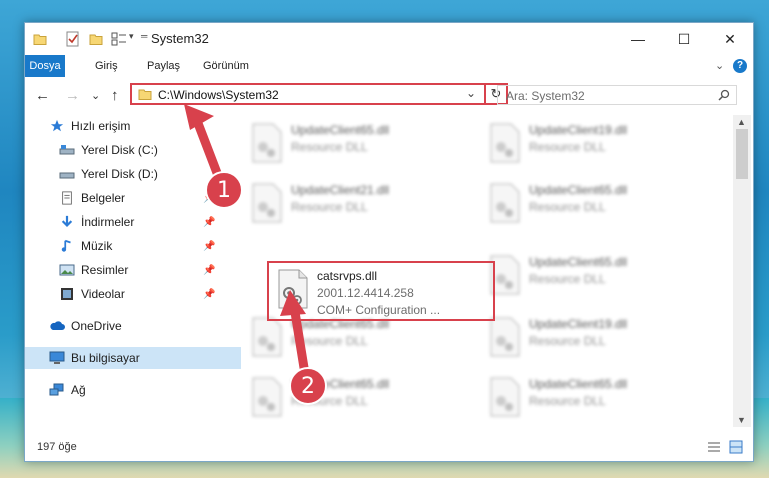 The width and height of the screenshot is (769, 478). I want to click on sidebar-item-ag: Ağ, so click(133, 390).